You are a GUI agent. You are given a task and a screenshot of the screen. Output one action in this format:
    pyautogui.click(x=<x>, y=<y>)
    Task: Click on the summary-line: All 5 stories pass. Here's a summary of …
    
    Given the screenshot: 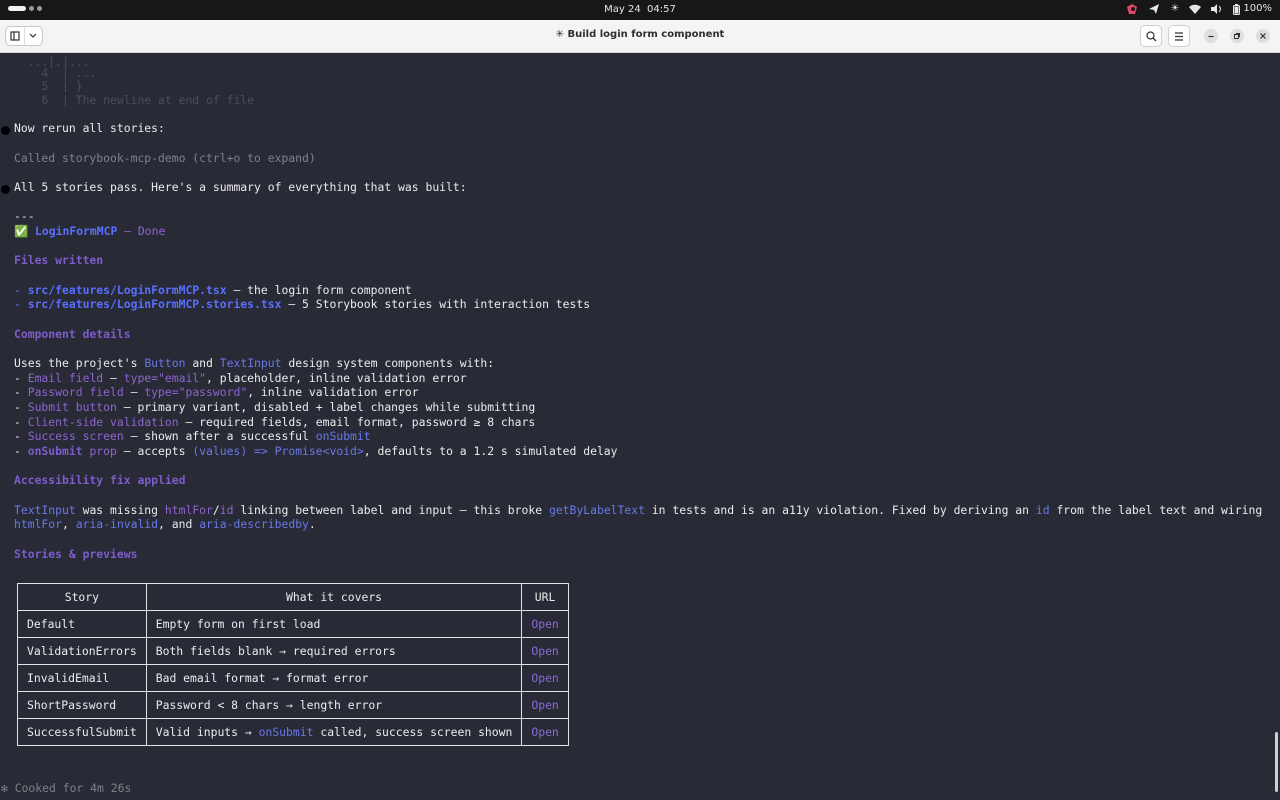 What is the action you would take?
    pyautogui.click(x=240, y=187)
    